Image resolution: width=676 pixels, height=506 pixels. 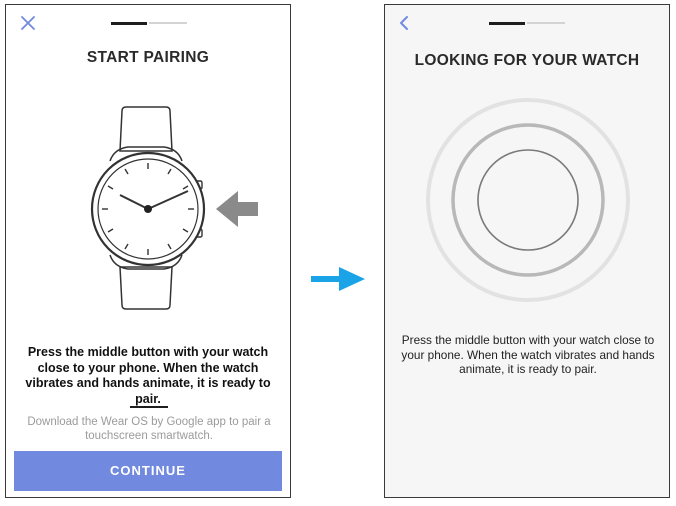 What do you see at coordinates (28, 23) in the screenshot?
I see `close-icon` at bounding box center [28, 23].